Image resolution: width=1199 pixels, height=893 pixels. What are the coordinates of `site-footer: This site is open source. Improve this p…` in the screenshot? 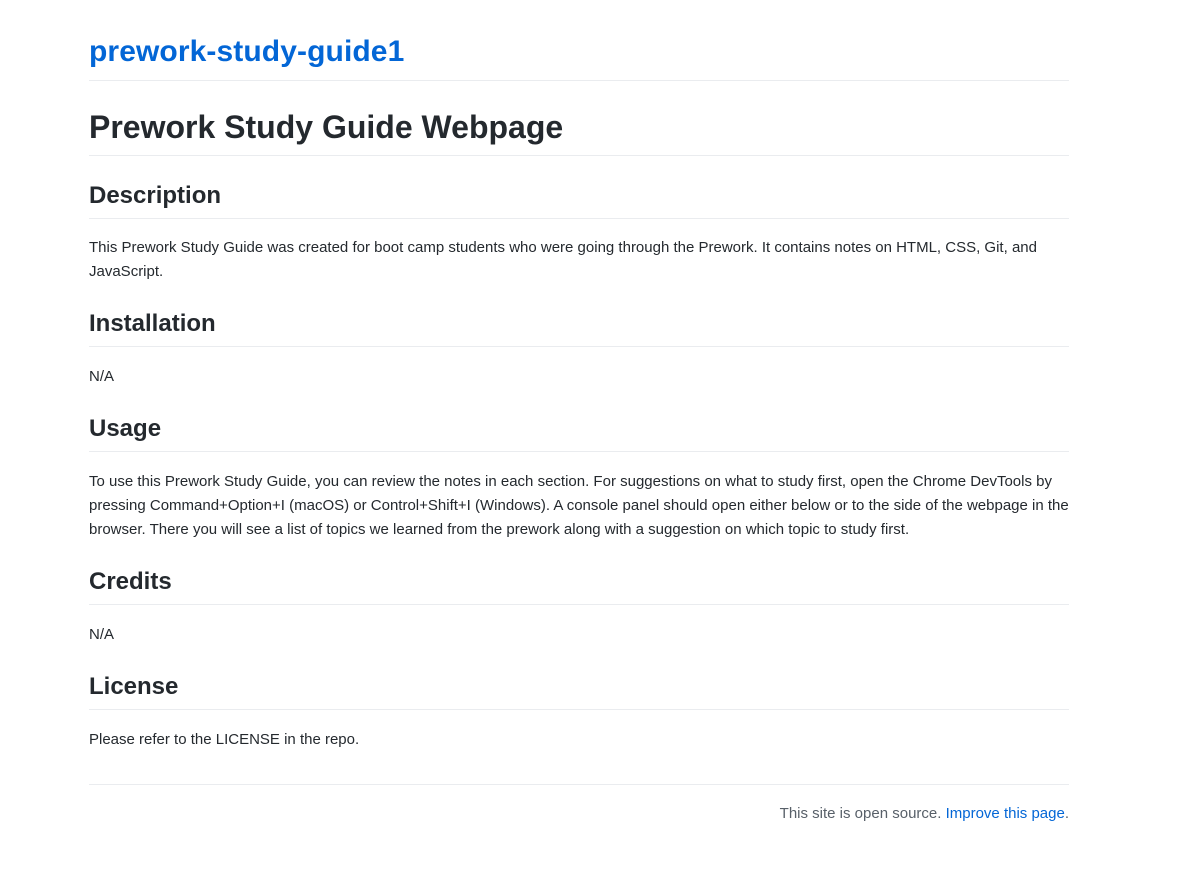 It's located at (579, 805).